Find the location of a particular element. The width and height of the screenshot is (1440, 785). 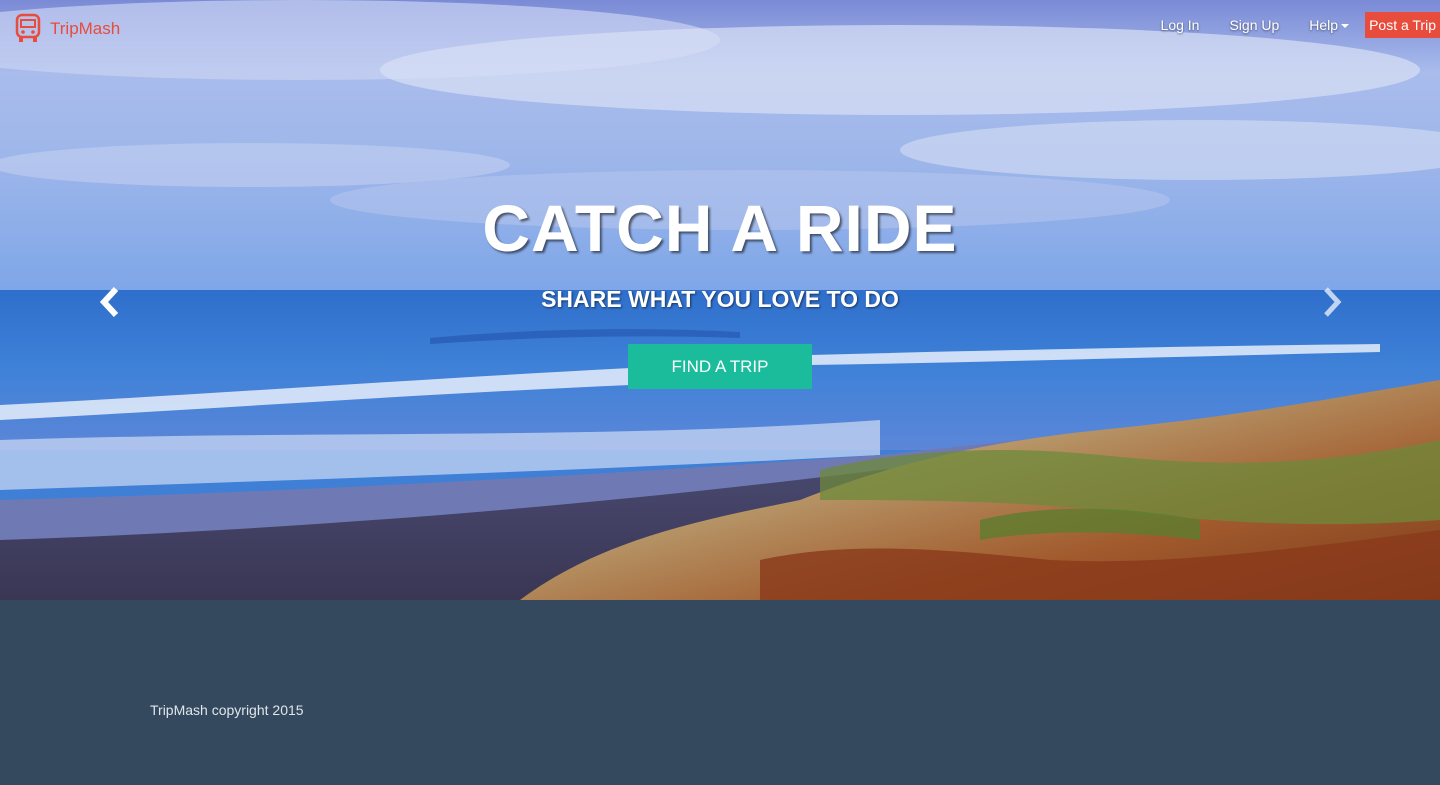

hero-title: CATCH A RIDE is located at coordinates (720, 228).